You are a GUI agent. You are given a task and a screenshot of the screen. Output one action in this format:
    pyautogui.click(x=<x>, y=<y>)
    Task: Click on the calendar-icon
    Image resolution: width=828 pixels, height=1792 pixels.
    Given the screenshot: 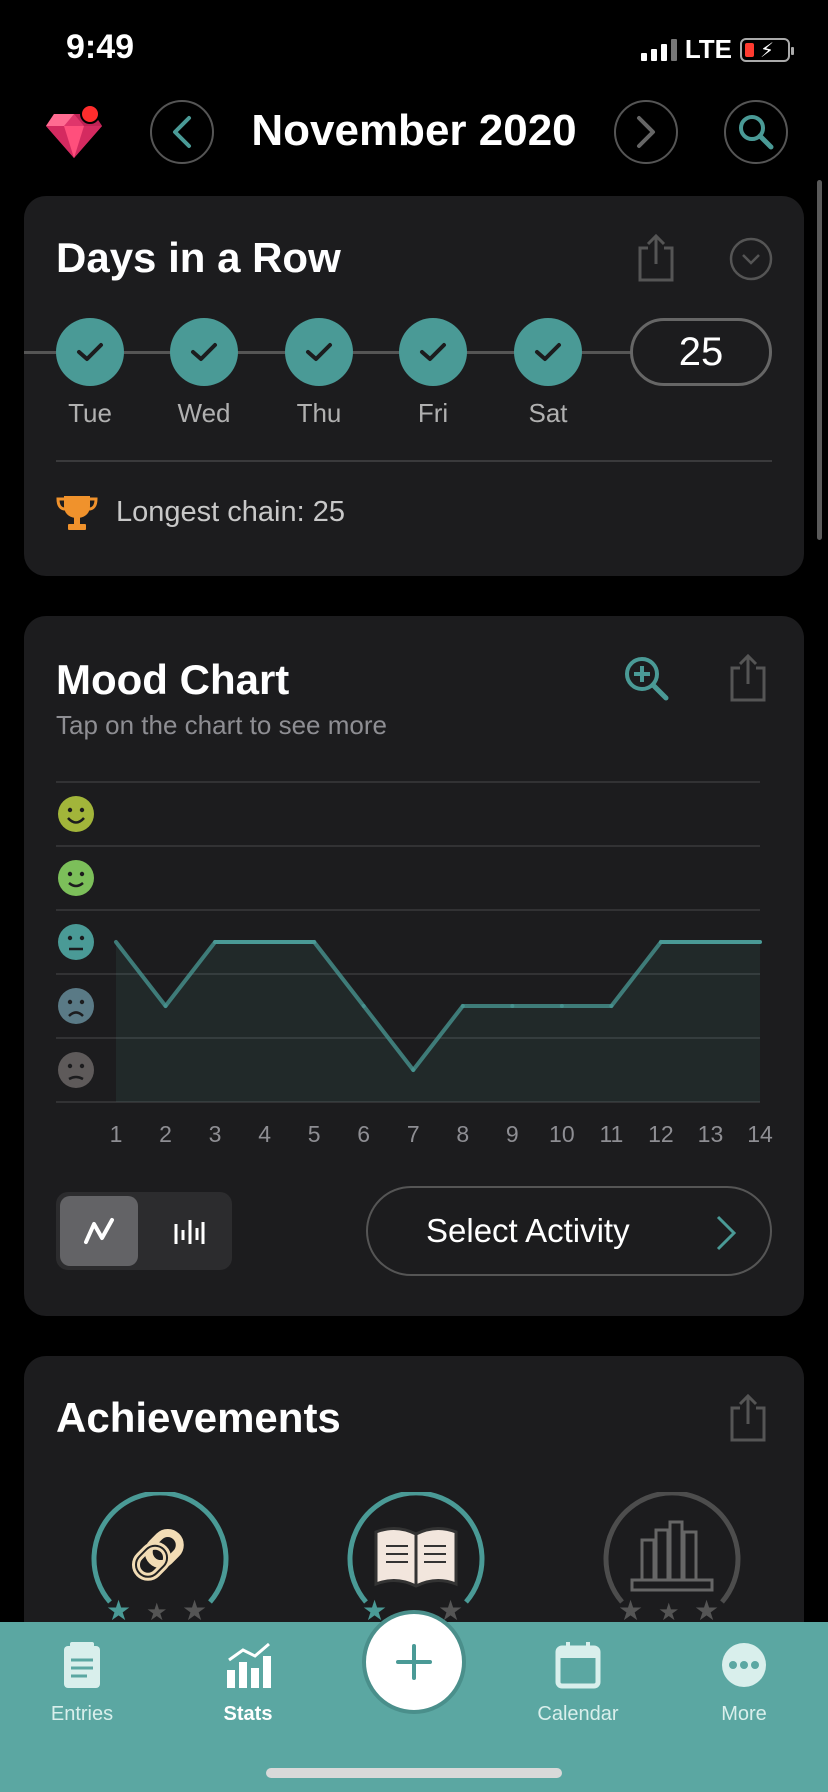 What is the action you would take?
    pyautogui.click(x=578, y=1665)
    